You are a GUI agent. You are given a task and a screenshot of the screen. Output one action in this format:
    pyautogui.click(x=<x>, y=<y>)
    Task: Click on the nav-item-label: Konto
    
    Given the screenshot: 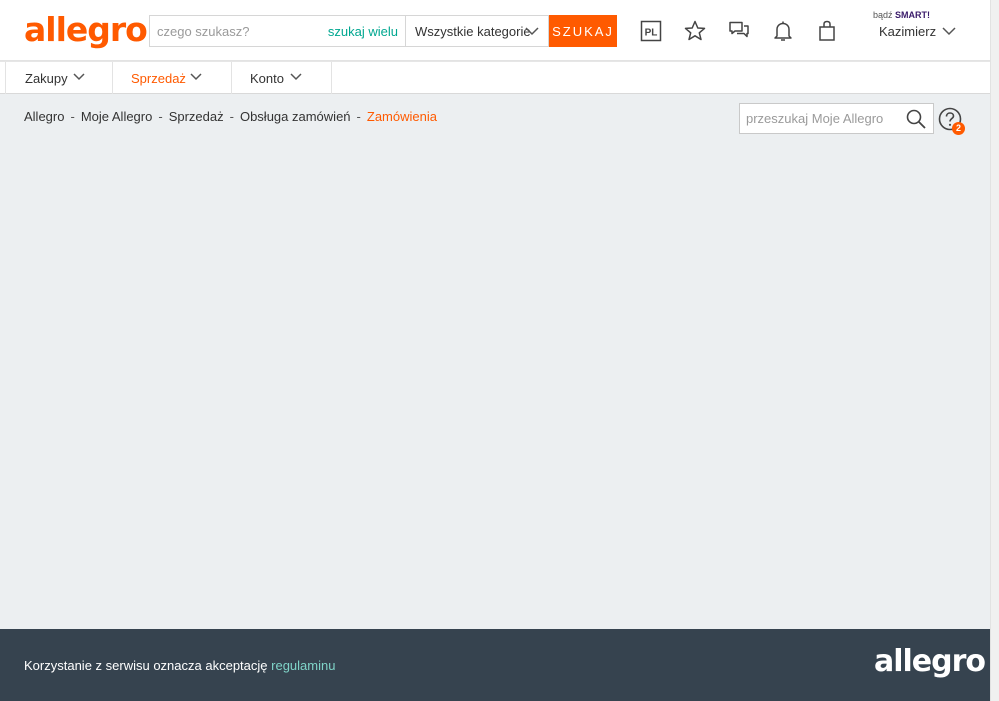 What is the action you would take?
    pyautogui.click(x=267, y=78)
    